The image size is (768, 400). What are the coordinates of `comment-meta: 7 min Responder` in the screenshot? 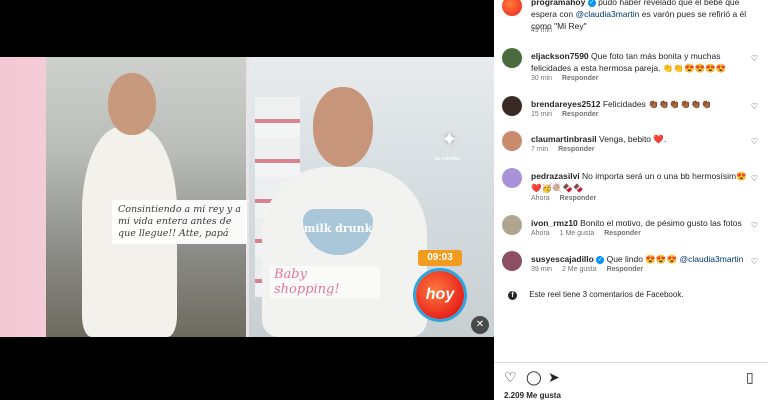 It's located at (567, 149).